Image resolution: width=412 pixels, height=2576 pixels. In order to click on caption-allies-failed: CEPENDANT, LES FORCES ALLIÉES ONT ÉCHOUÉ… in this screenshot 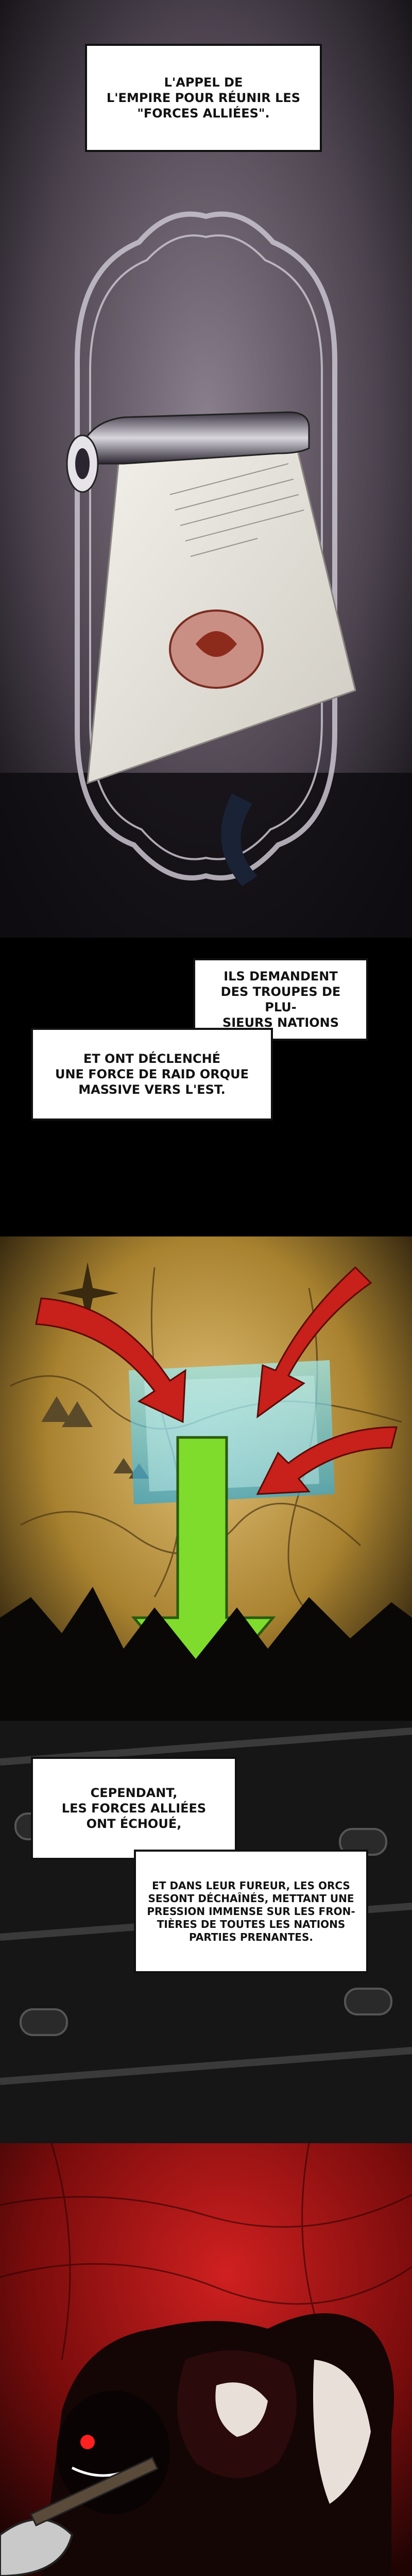, I will do `click(134, 1808)`.